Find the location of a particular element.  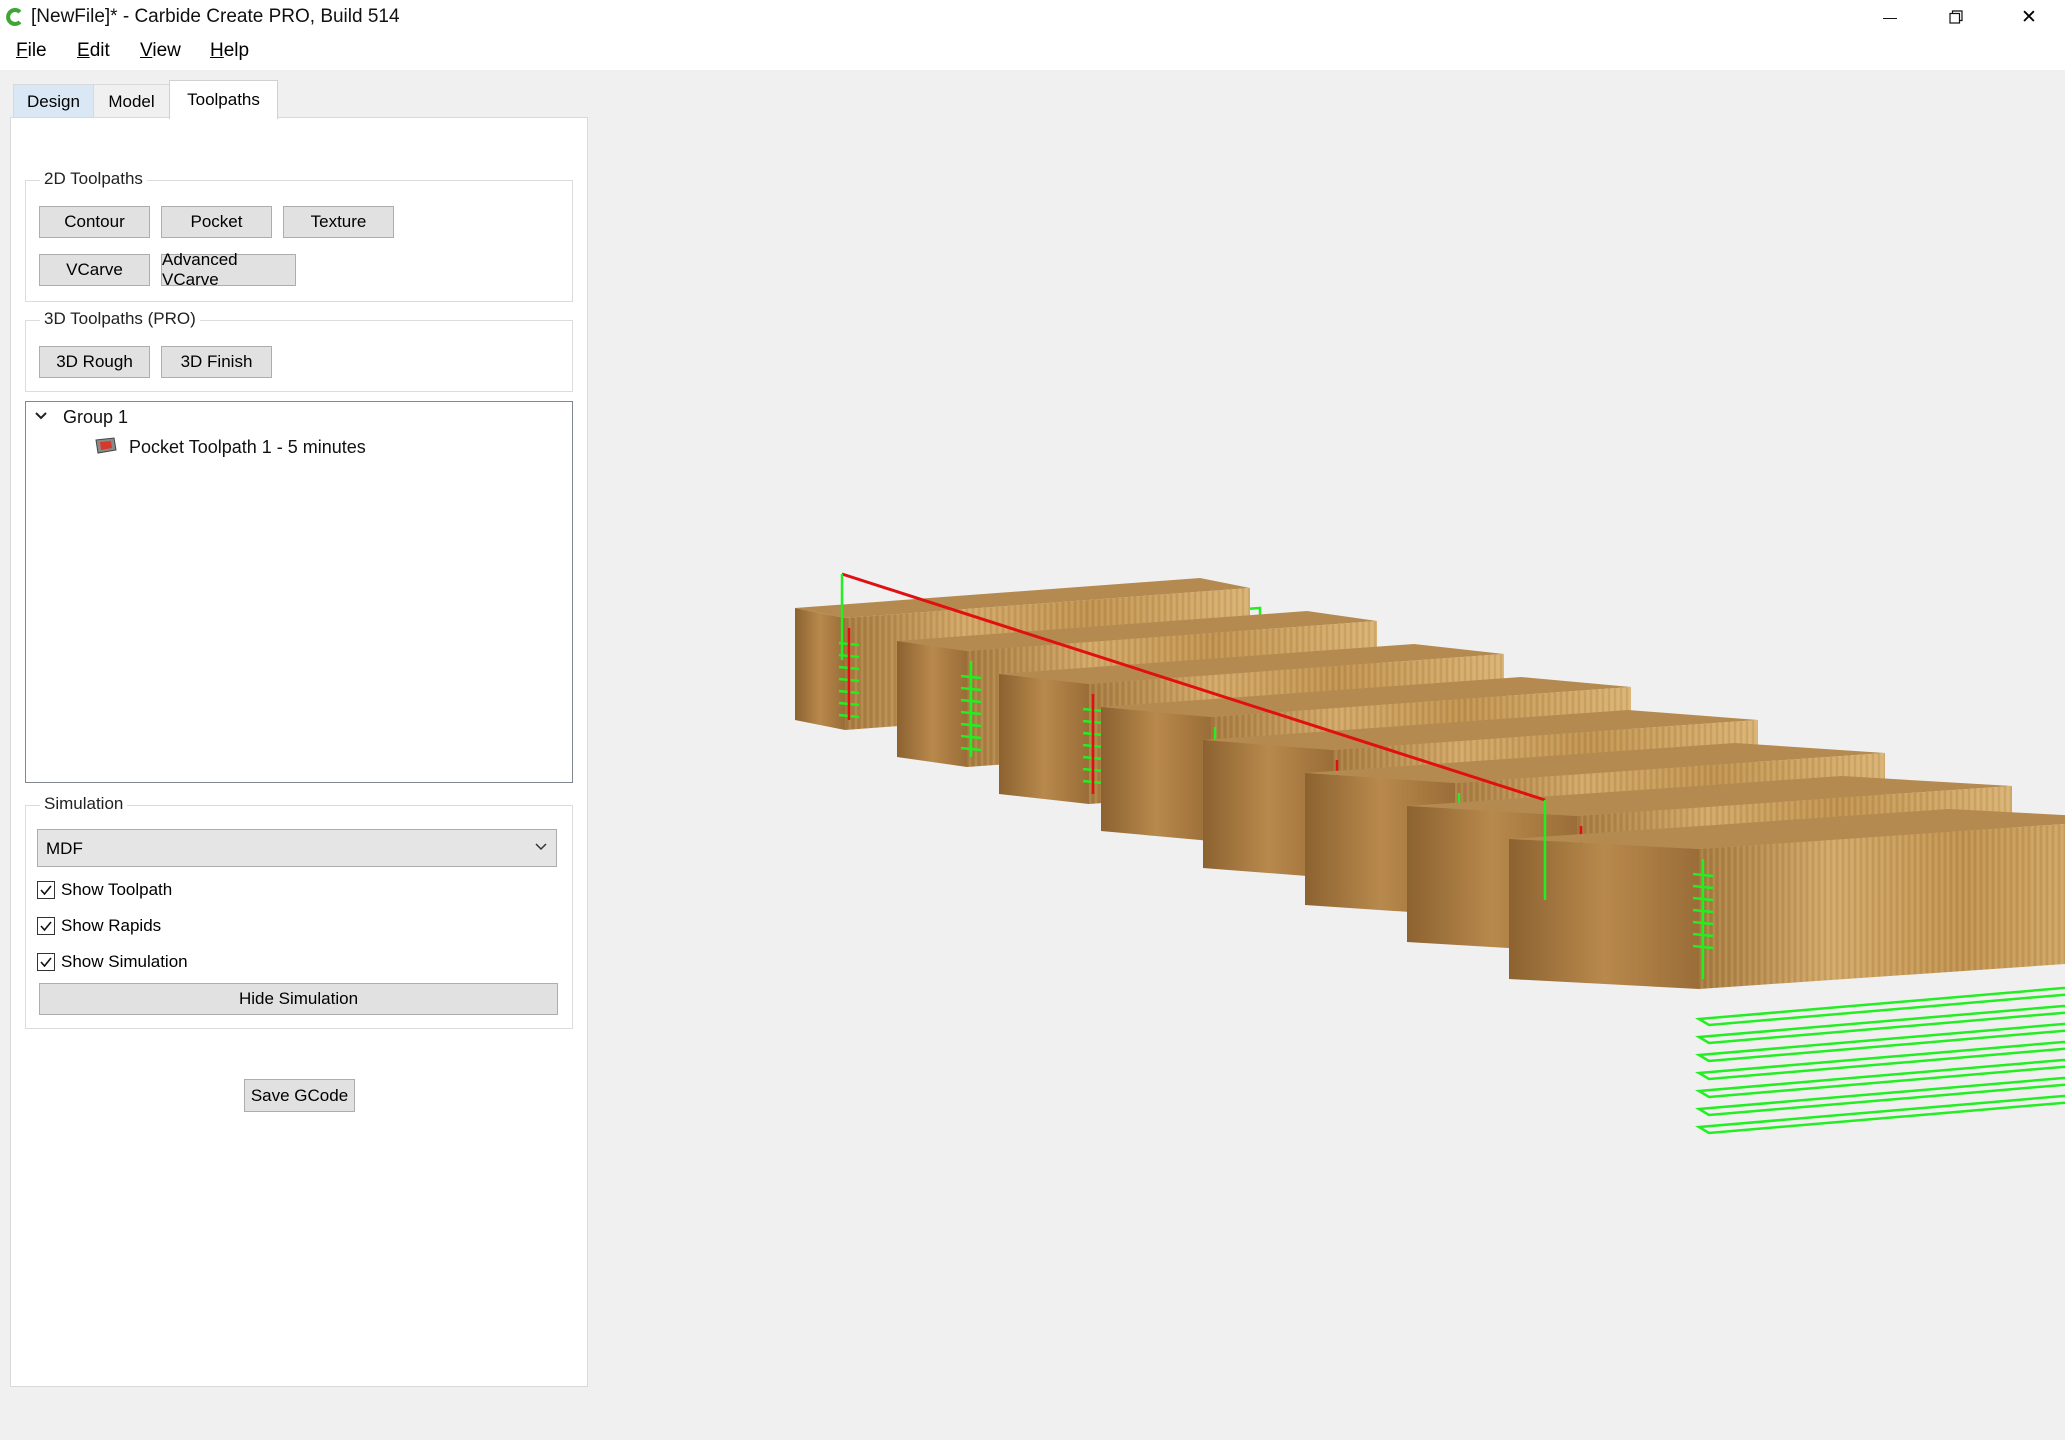

save-gcode-button: Save GCode is located at coordinates (299, 1095).